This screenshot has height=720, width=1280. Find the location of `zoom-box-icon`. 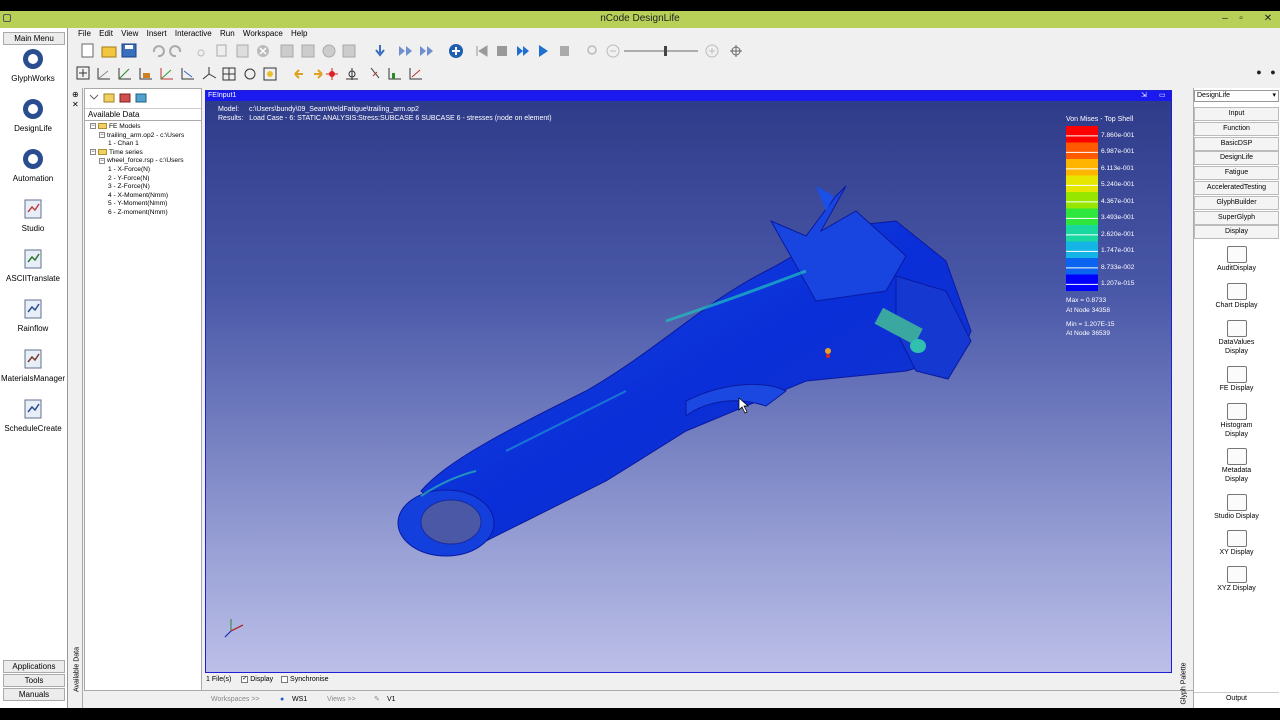

zoom-box-icon is located at coordinates (270, 74).